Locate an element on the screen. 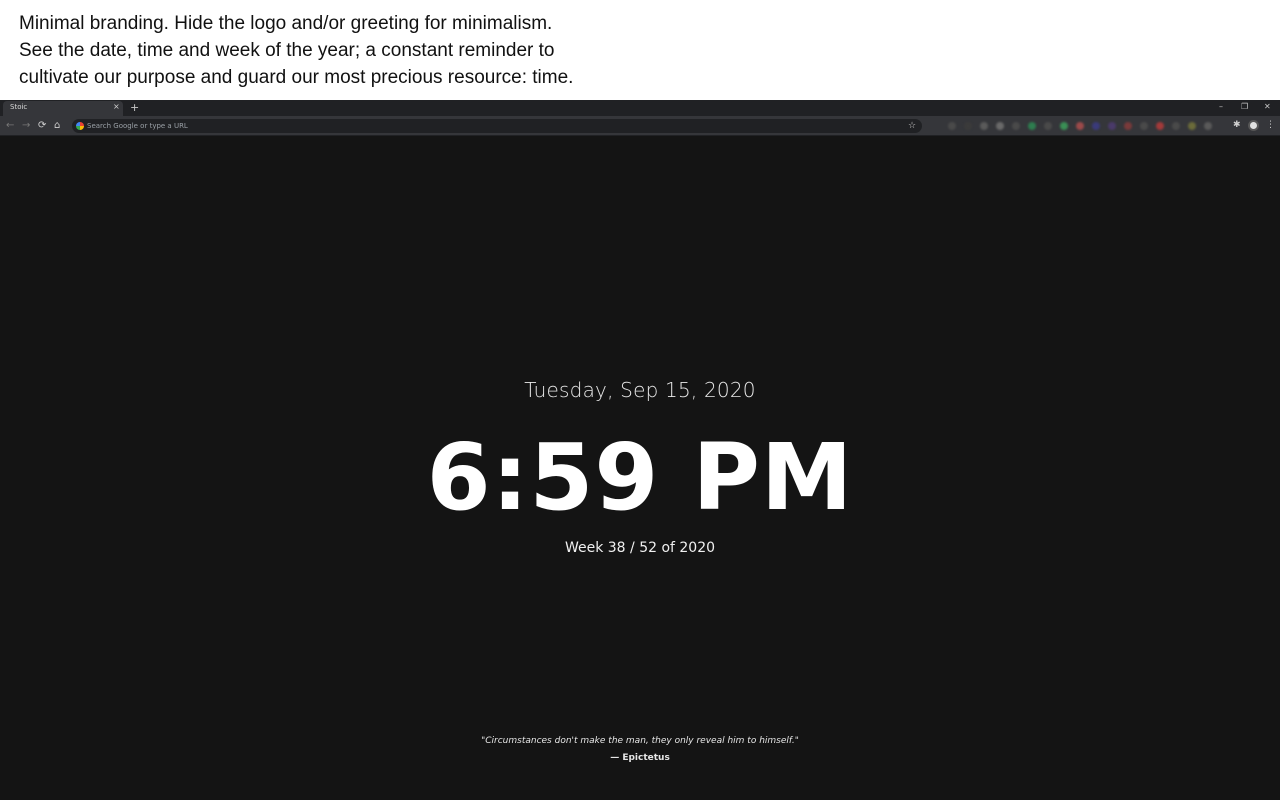  profile-avatar is located at coordinates (1253, 125).